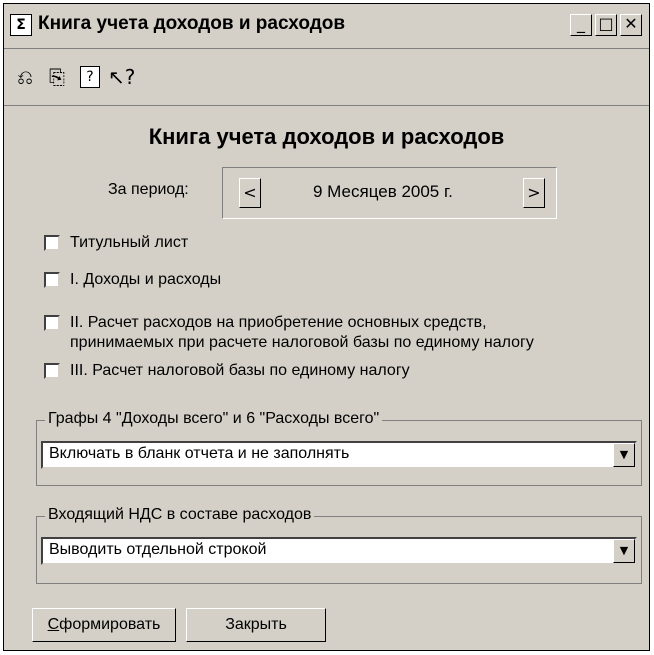 This screenshot has height=655, width=654. I want to click on title-bar: Σ Книга учета доходов и расходов _ □ ✕, so click(326, 26).